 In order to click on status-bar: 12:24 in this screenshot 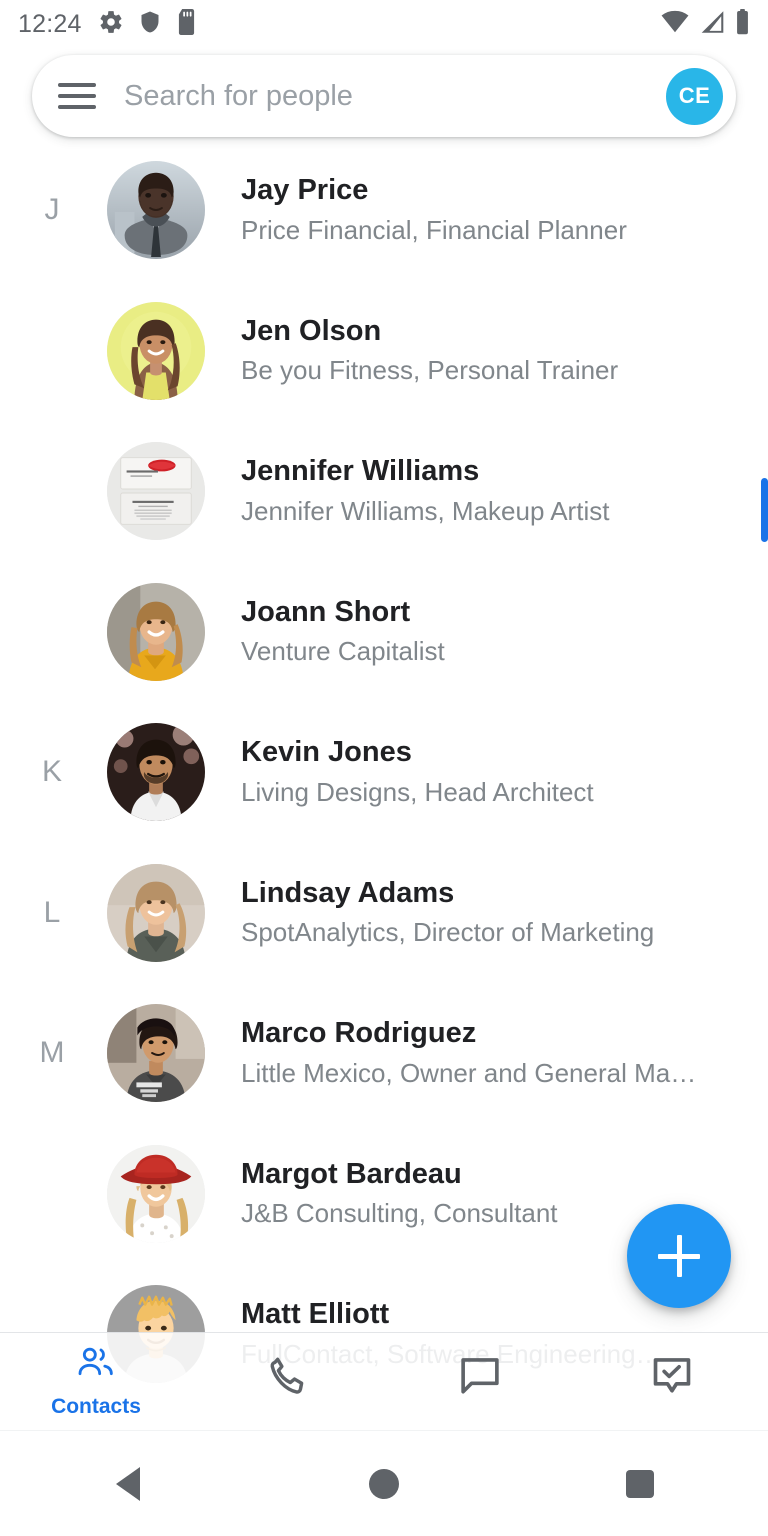, I will do `click(384, 24)`.